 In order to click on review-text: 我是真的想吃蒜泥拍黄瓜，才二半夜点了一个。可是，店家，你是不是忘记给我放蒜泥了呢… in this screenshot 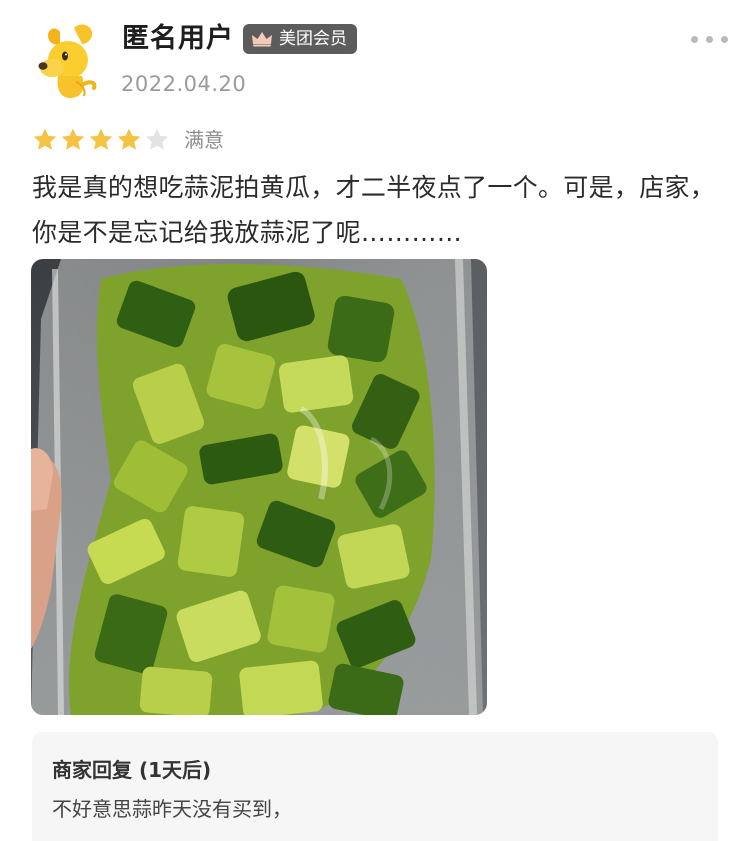, I will do `click(374, 210)`.